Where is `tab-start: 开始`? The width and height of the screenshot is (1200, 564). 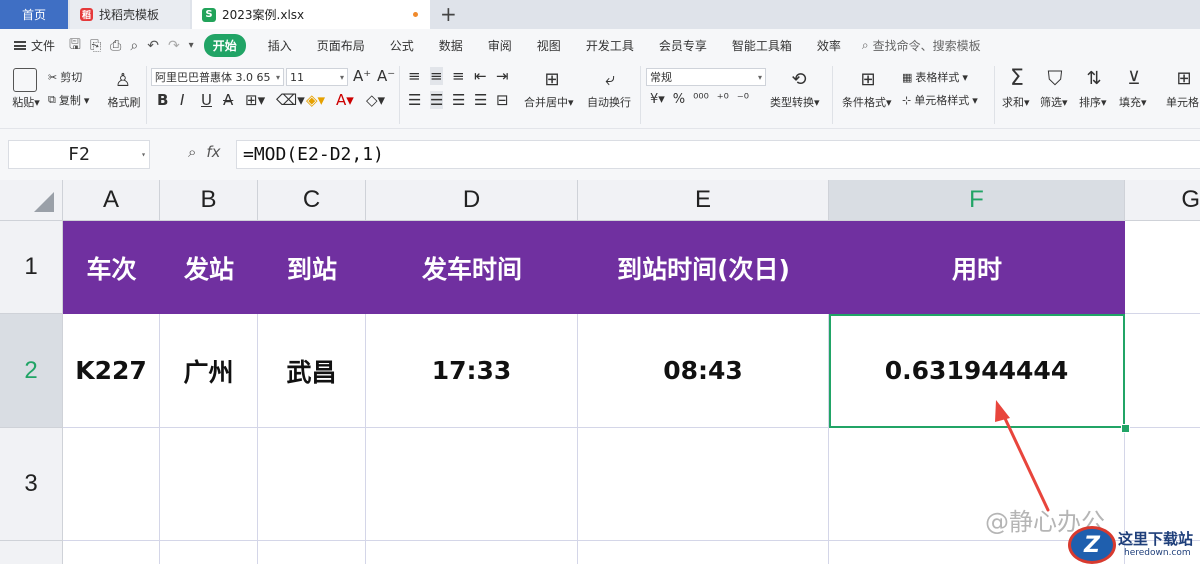
tab-start: 开始 is located at coordinates (224, 45).